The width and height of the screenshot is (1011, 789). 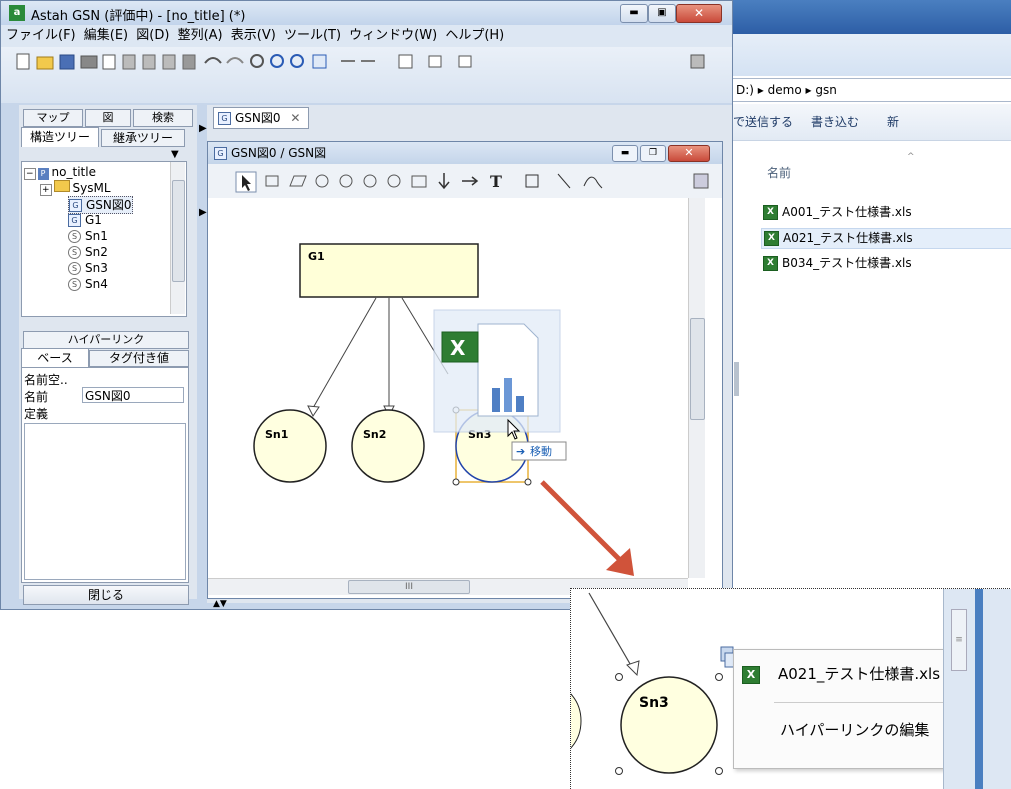 I want to click on open-folder-icon, so click(x=45, y=63).